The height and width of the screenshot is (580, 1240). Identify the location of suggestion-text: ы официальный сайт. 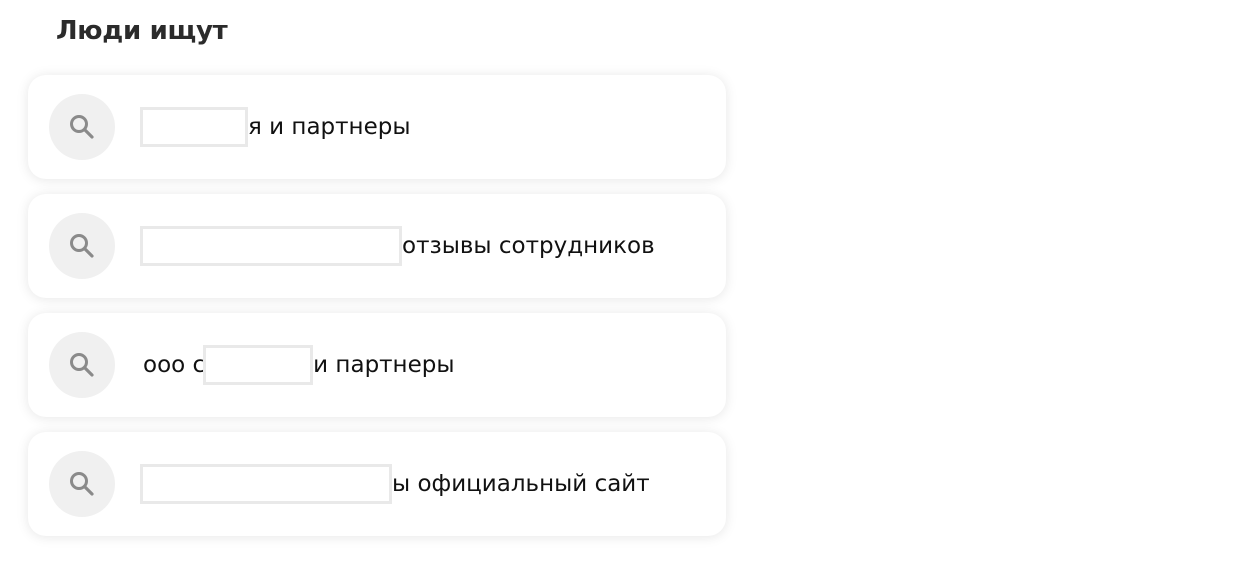
(395, 484).